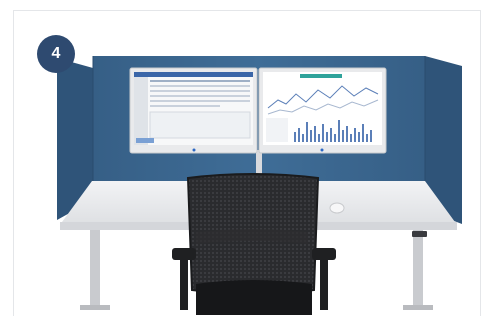 This screenshot has height=316, width=488. What do you see at coordinates (254, 297) in the screenshot?
I see `chair-seat` at bounding box center [254, 297].